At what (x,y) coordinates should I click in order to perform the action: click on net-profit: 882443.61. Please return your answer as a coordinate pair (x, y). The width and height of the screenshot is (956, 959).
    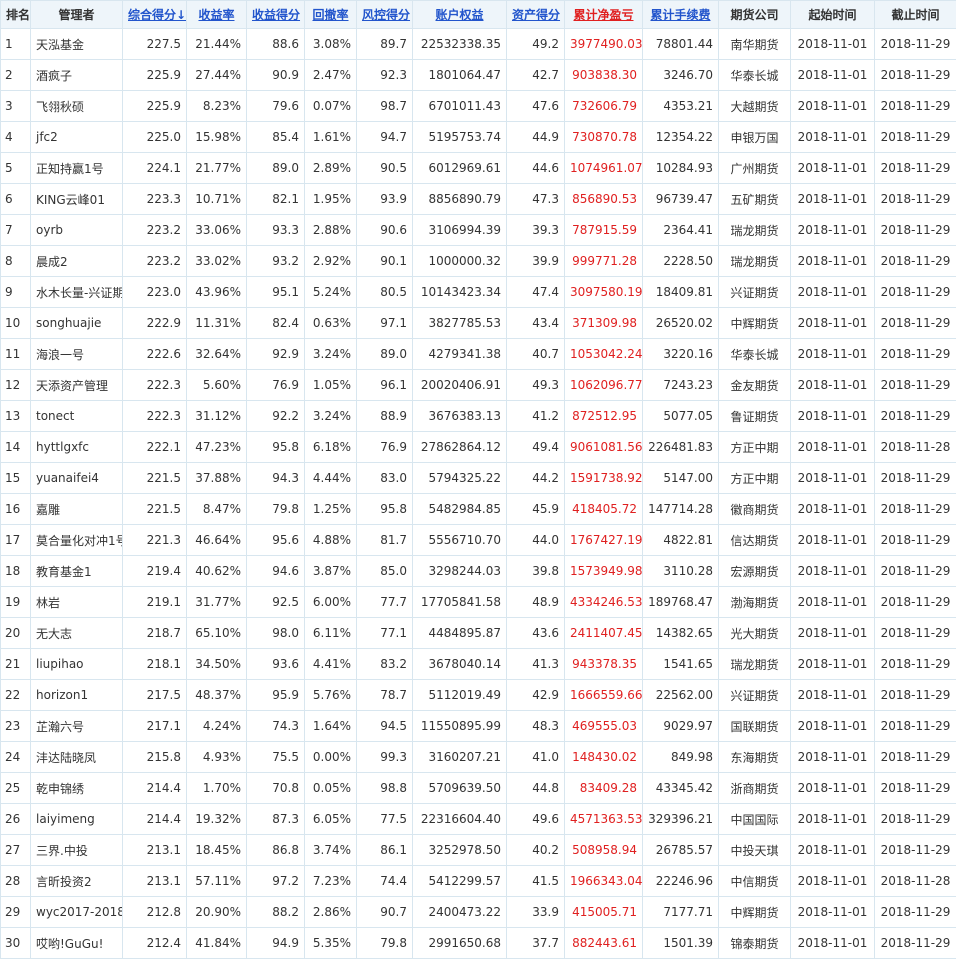
    Looking at the image, I should click on (604, 943).